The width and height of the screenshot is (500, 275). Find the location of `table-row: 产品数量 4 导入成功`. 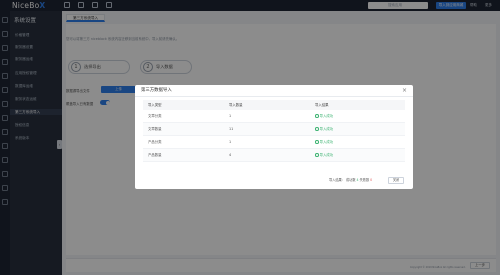

table-row: 产品数量 4 导入成功 is located at coordinates (274, 155).